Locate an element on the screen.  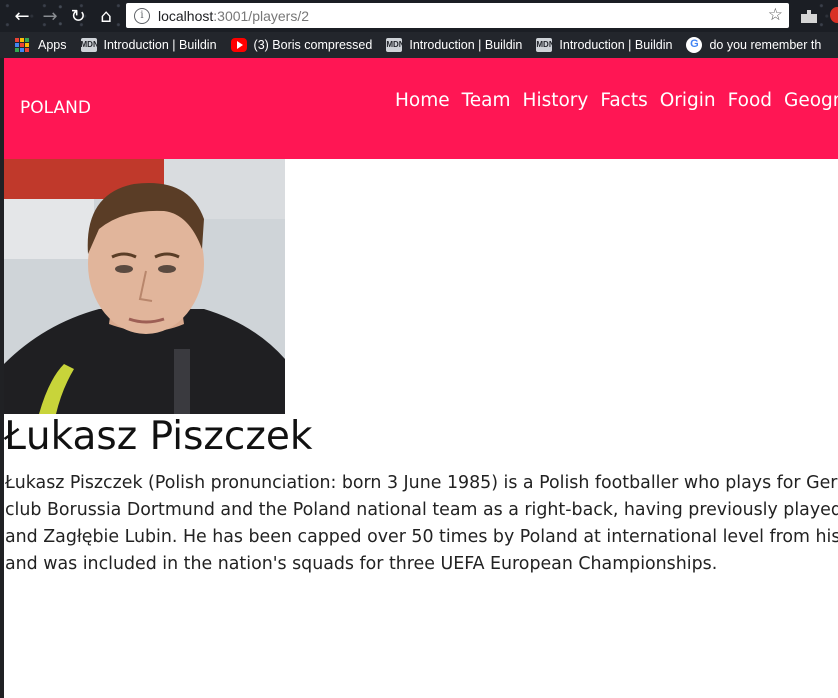
player-photo is located at coordinates (144, 286).